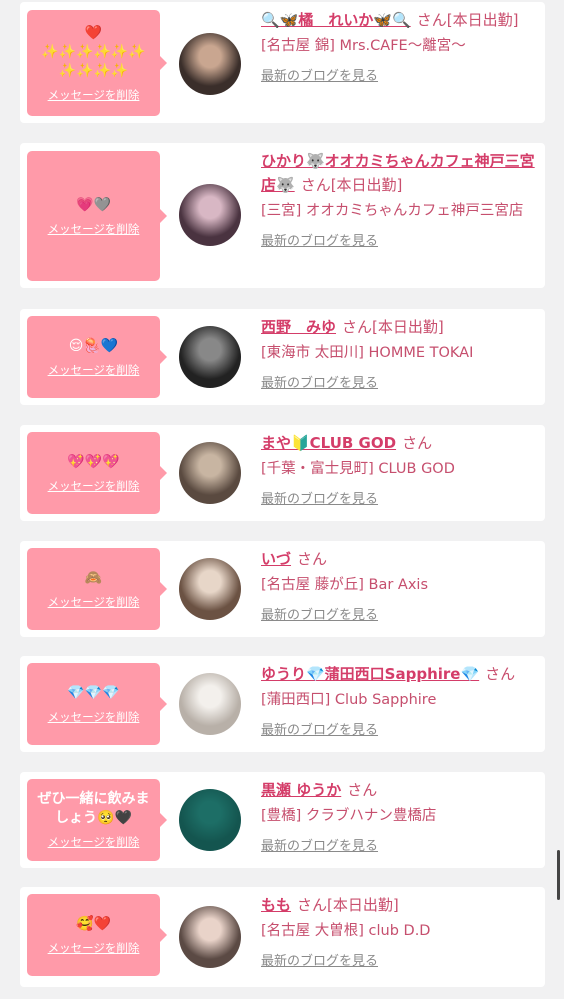 The image size is (564, 999). Describe the element at coordinates (301, 790) in the screenshot. I see `cast-name-link: 黒瀬 ゆうか` at that location.